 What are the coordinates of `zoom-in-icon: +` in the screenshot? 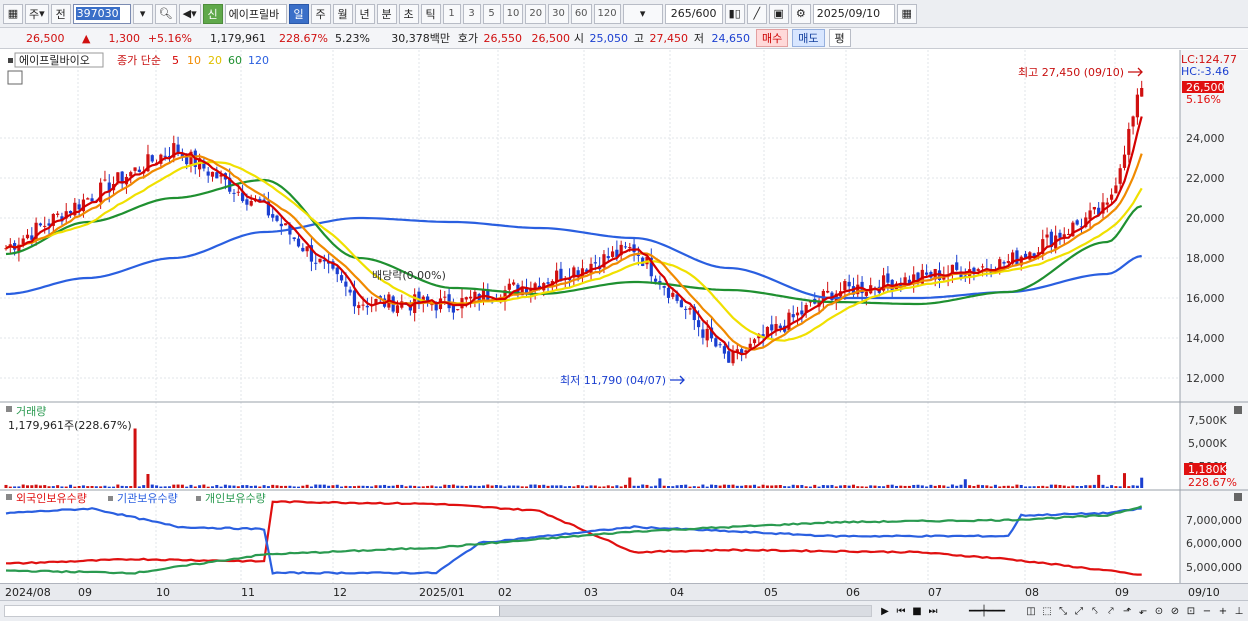 It's located at (1223, 611).